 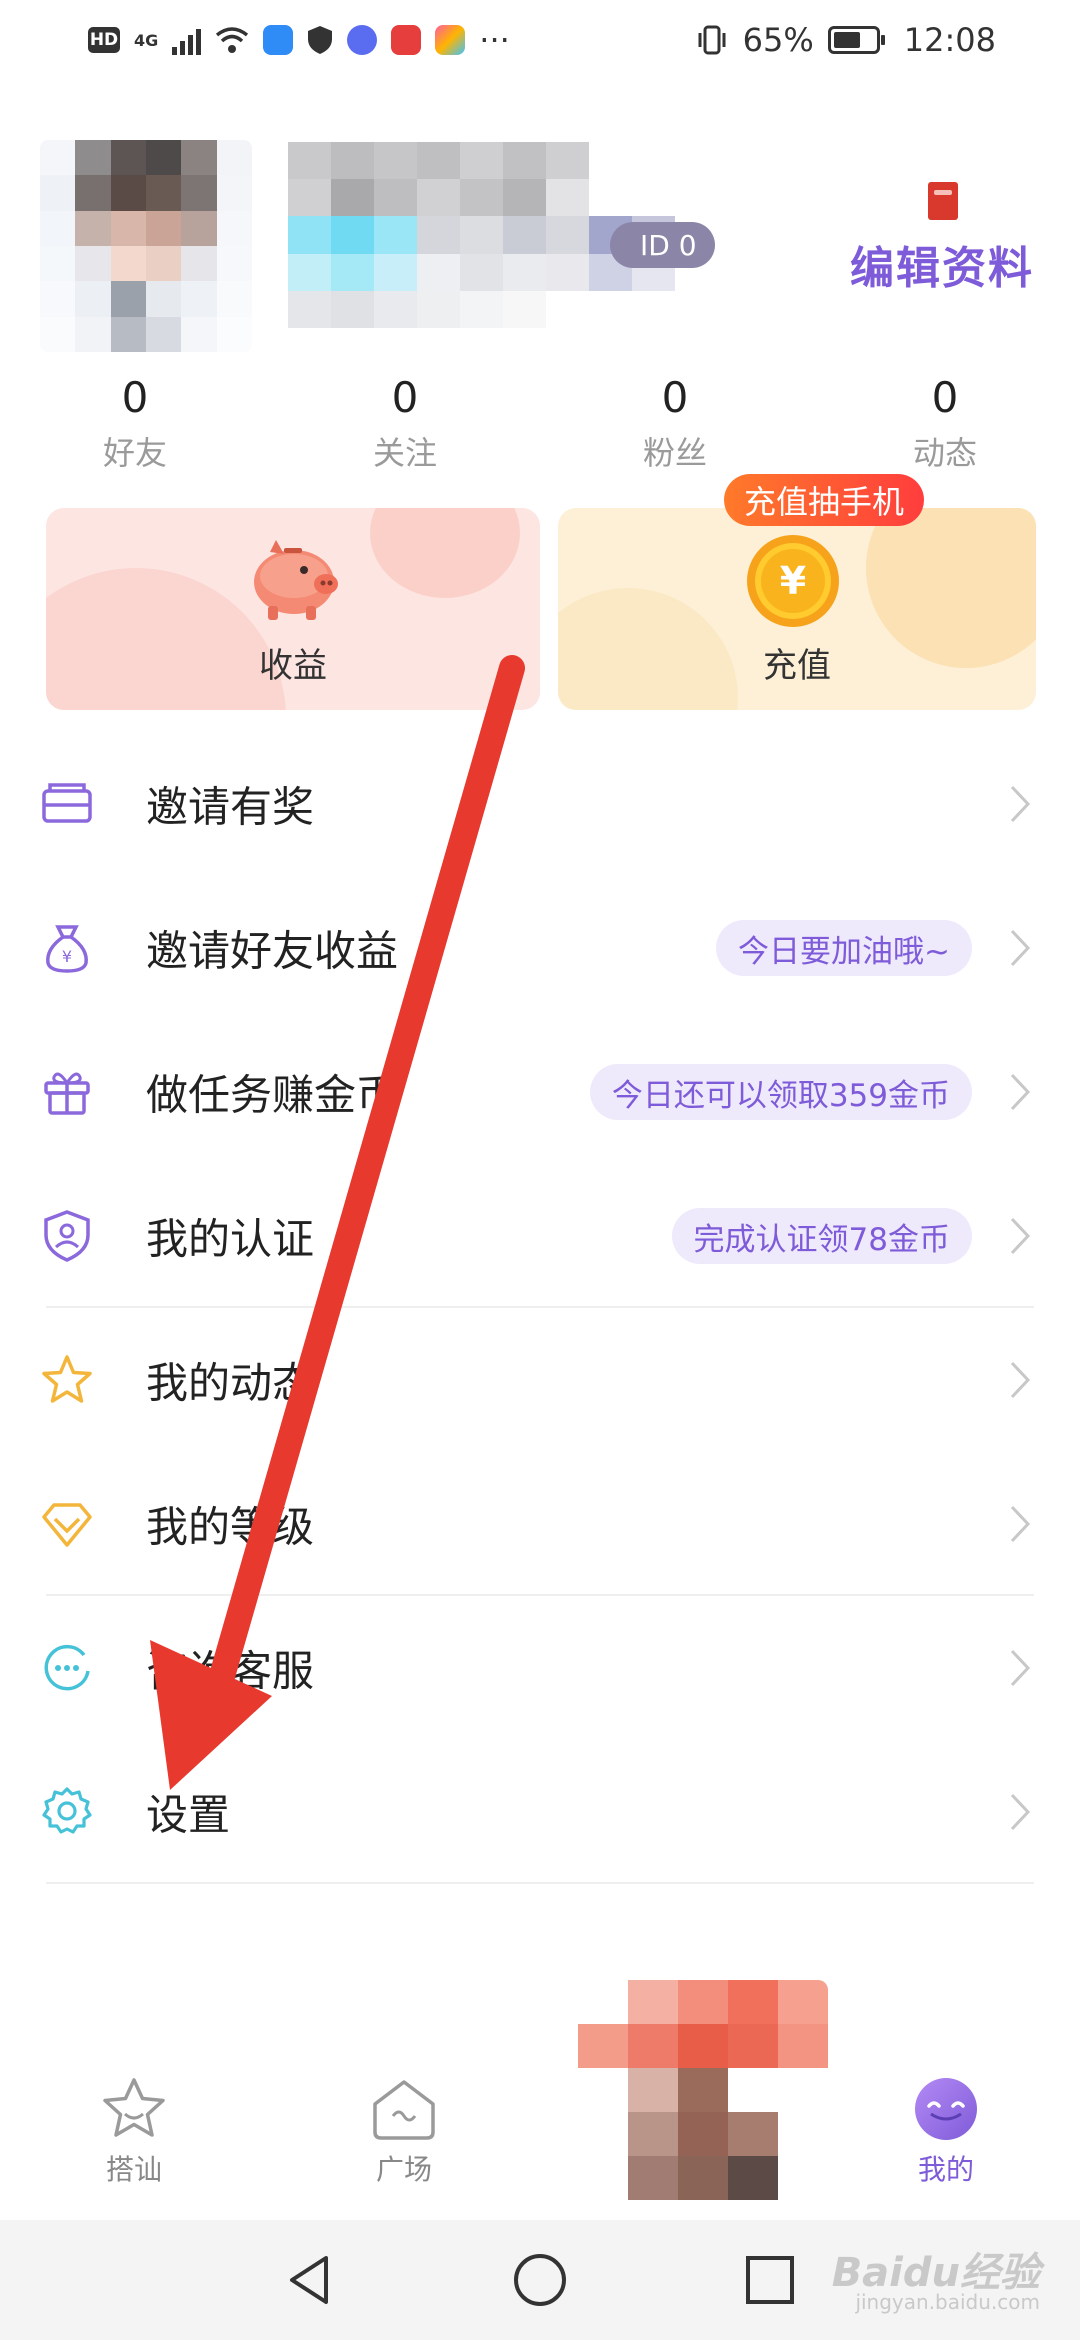 I want to click on shield-app-icon, so click(x=320, y=40).